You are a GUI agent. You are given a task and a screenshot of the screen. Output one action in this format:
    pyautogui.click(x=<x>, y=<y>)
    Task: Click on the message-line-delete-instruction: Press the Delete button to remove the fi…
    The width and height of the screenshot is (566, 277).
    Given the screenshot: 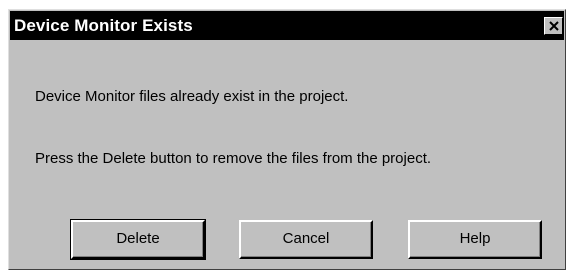 What is the action you would take?
    pyautogui.click(x=233, y=158)
    